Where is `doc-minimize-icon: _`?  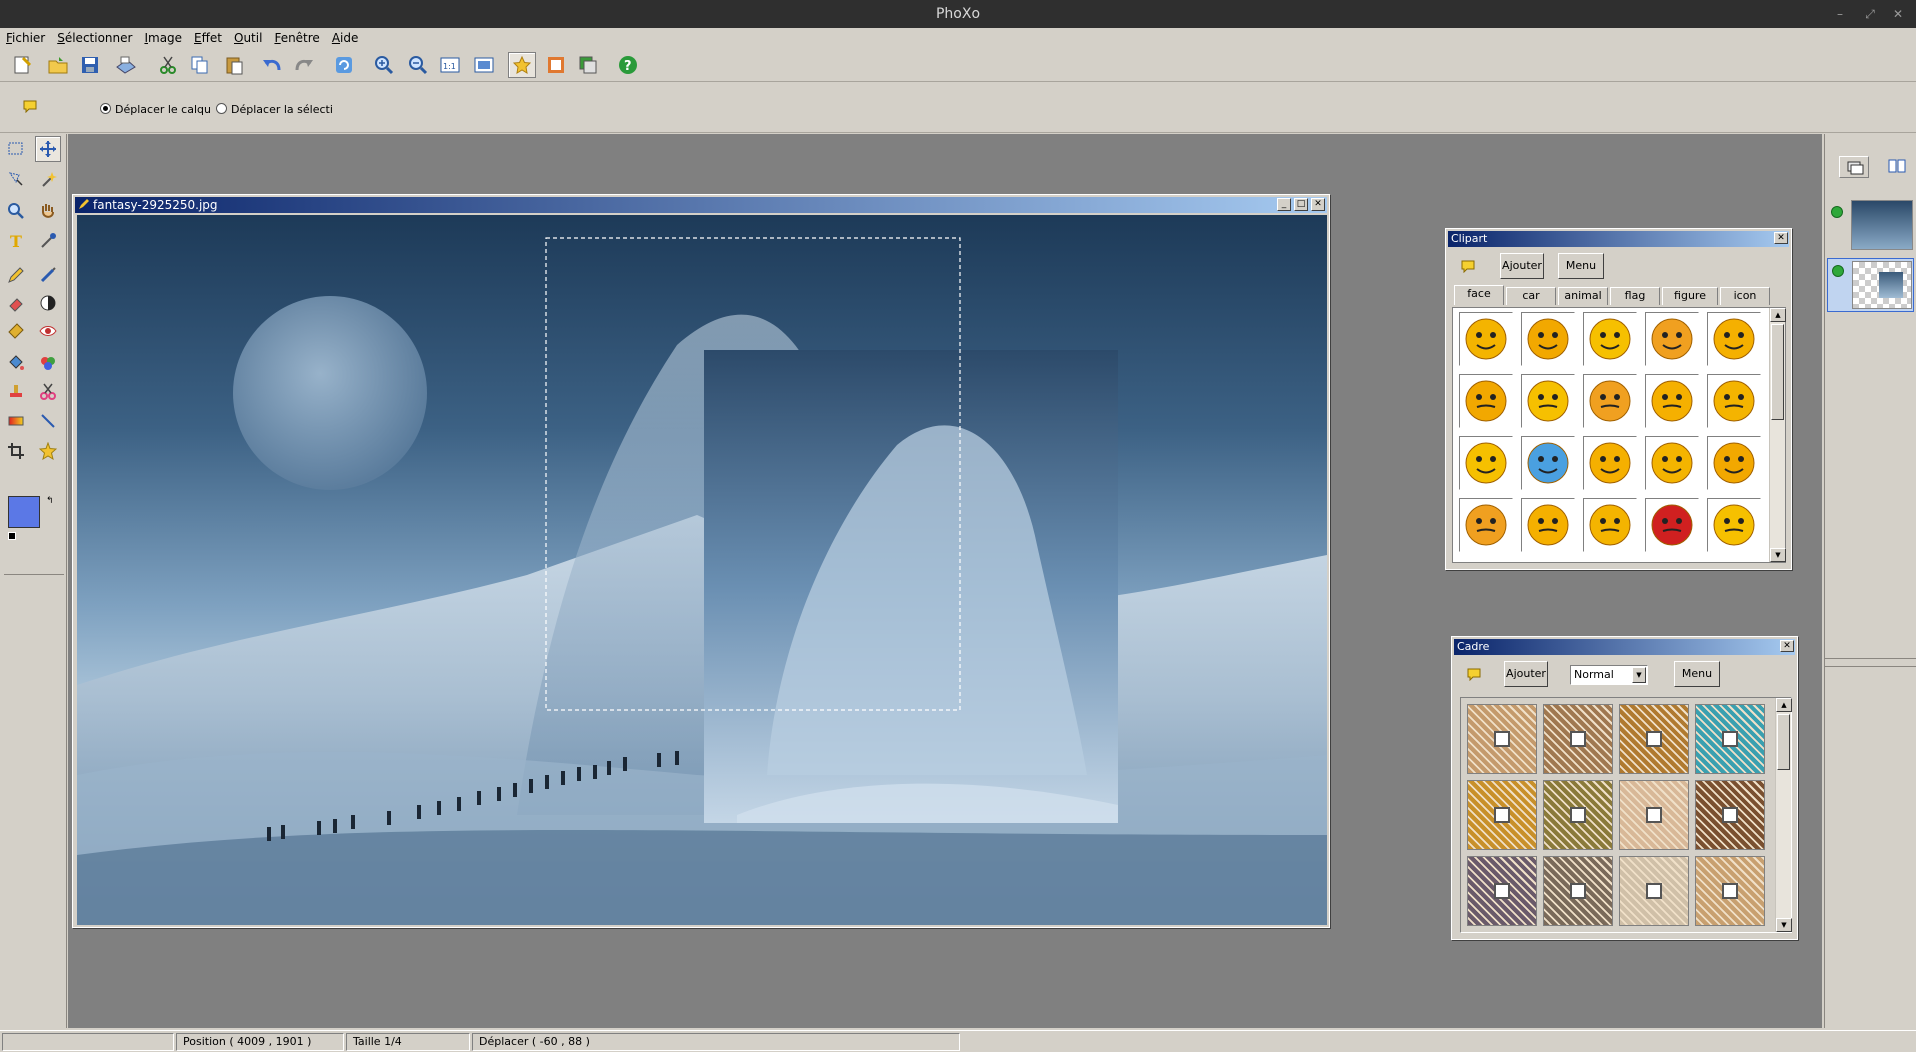
doc-minimize-icon: _ is located at coordinates (1284, 204).